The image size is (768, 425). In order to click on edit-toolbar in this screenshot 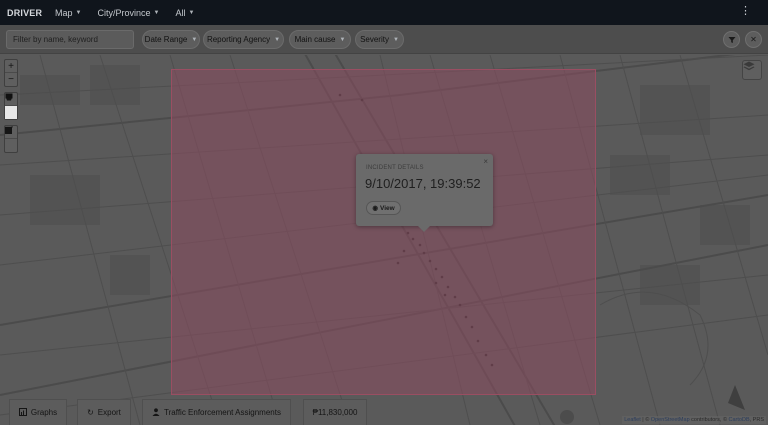, I will do `click(11, 139)`.